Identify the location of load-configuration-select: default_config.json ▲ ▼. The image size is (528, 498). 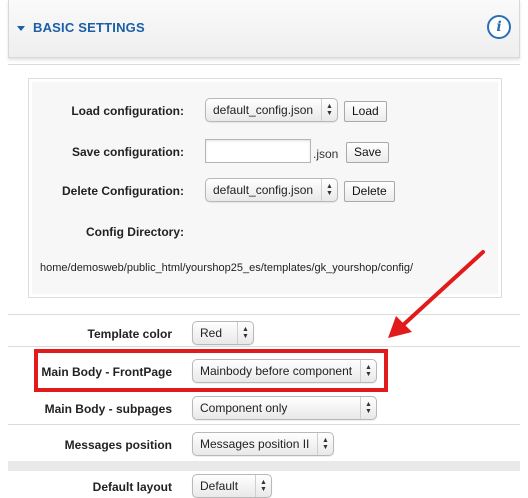
(271, 110).